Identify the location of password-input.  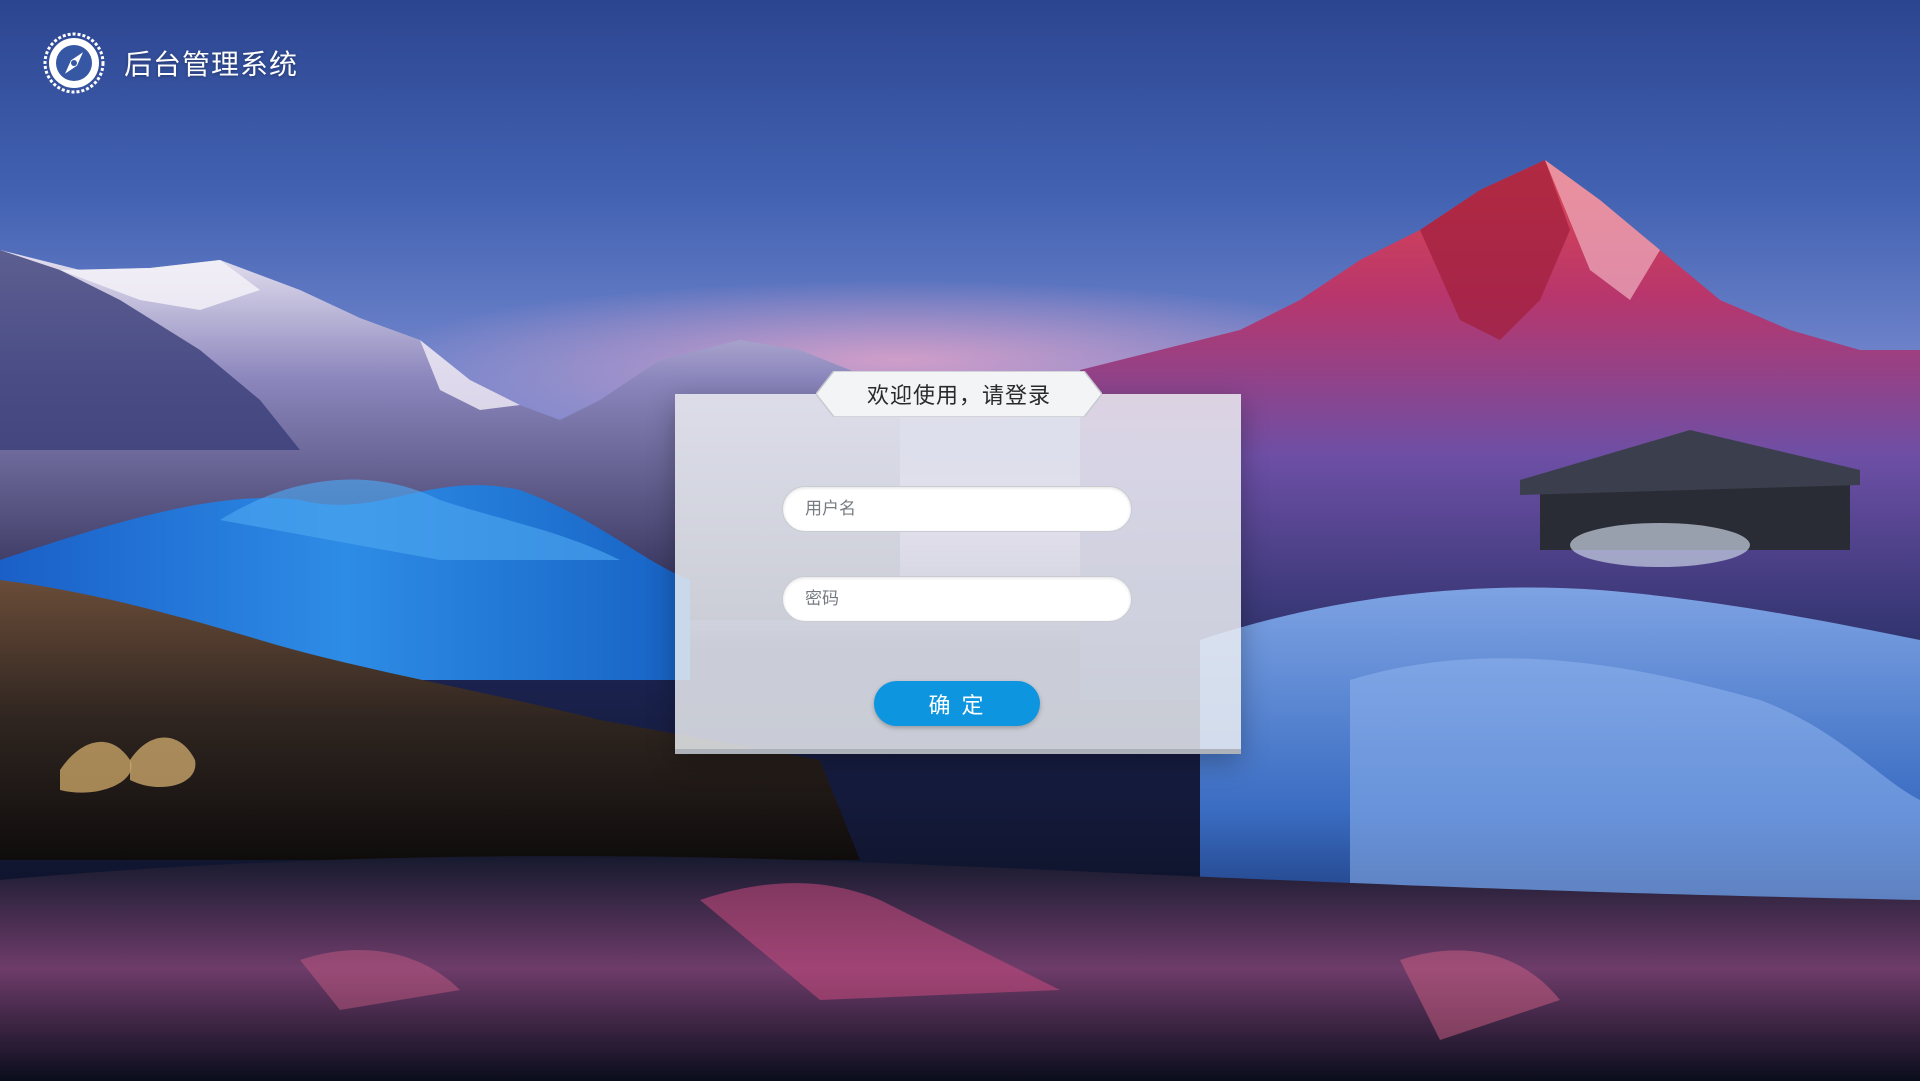
(957, 599).